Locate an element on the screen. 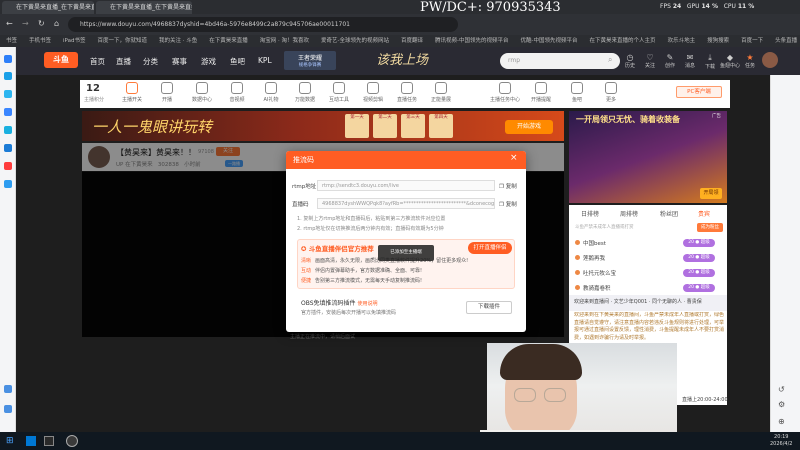 The image size is (800, 450). bookmark-item: 在下黄昊来直播 is located at coordinates (228, 41).